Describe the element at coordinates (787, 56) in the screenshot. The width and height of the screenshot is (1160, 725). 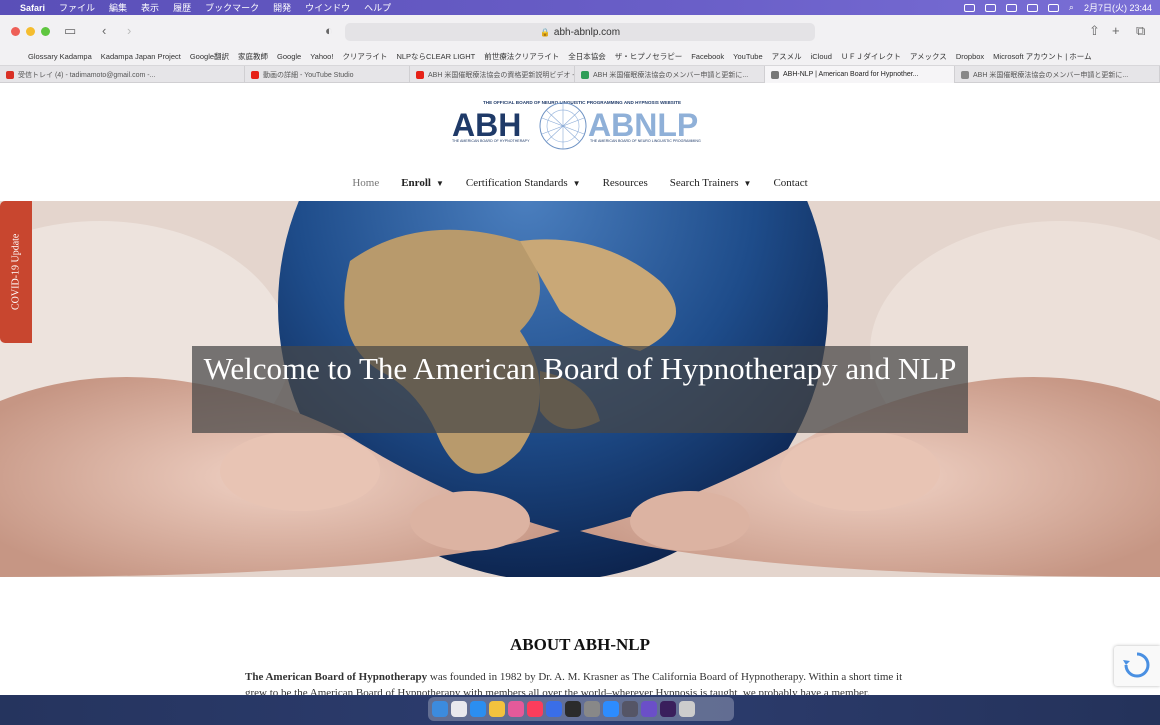
I see `bookmark-item: アスメル` at that location.